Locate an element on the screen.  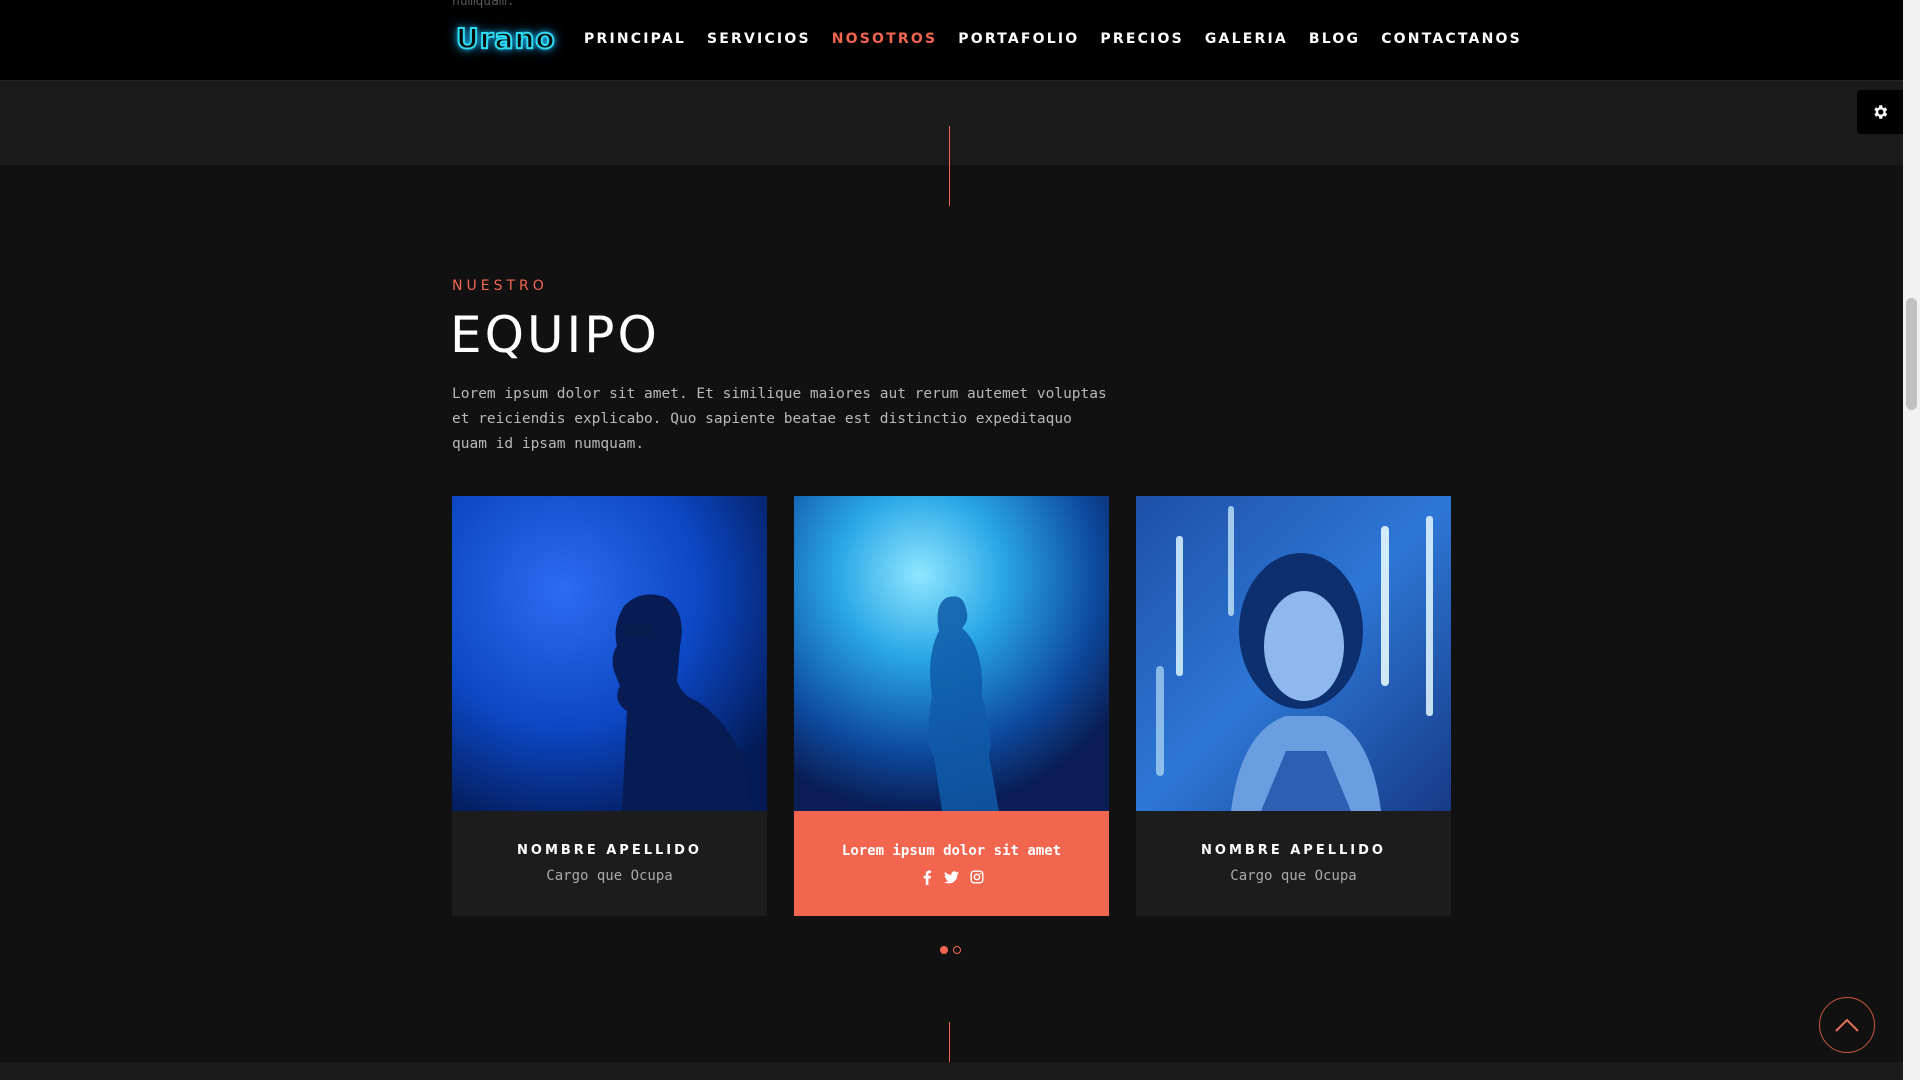
gear-icon is located at coordinates (1881, 112).